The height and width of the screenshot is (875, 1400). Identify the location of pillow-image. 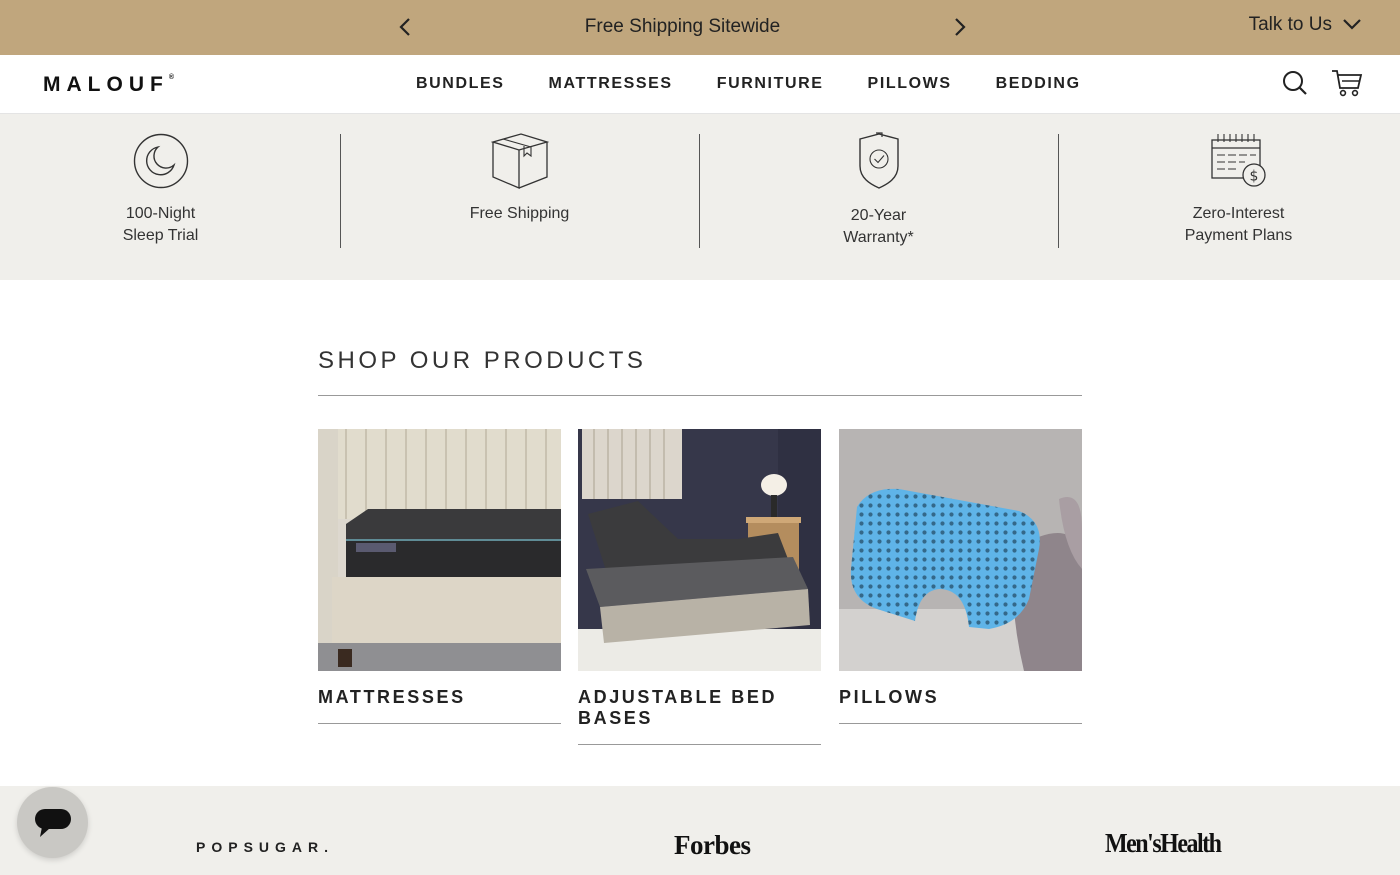
(960, 550).